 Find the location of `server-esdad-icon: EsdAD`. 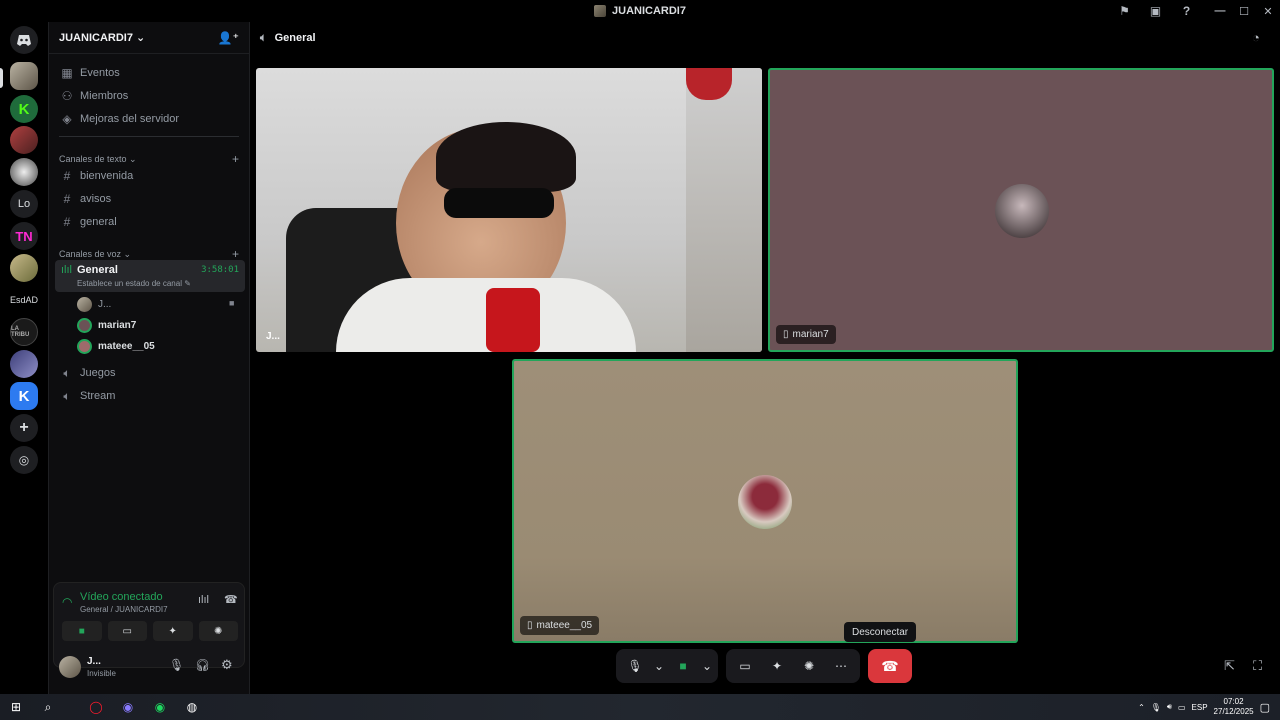

server-esdad-icon: EsdAD is located at coordinates (24, 300).